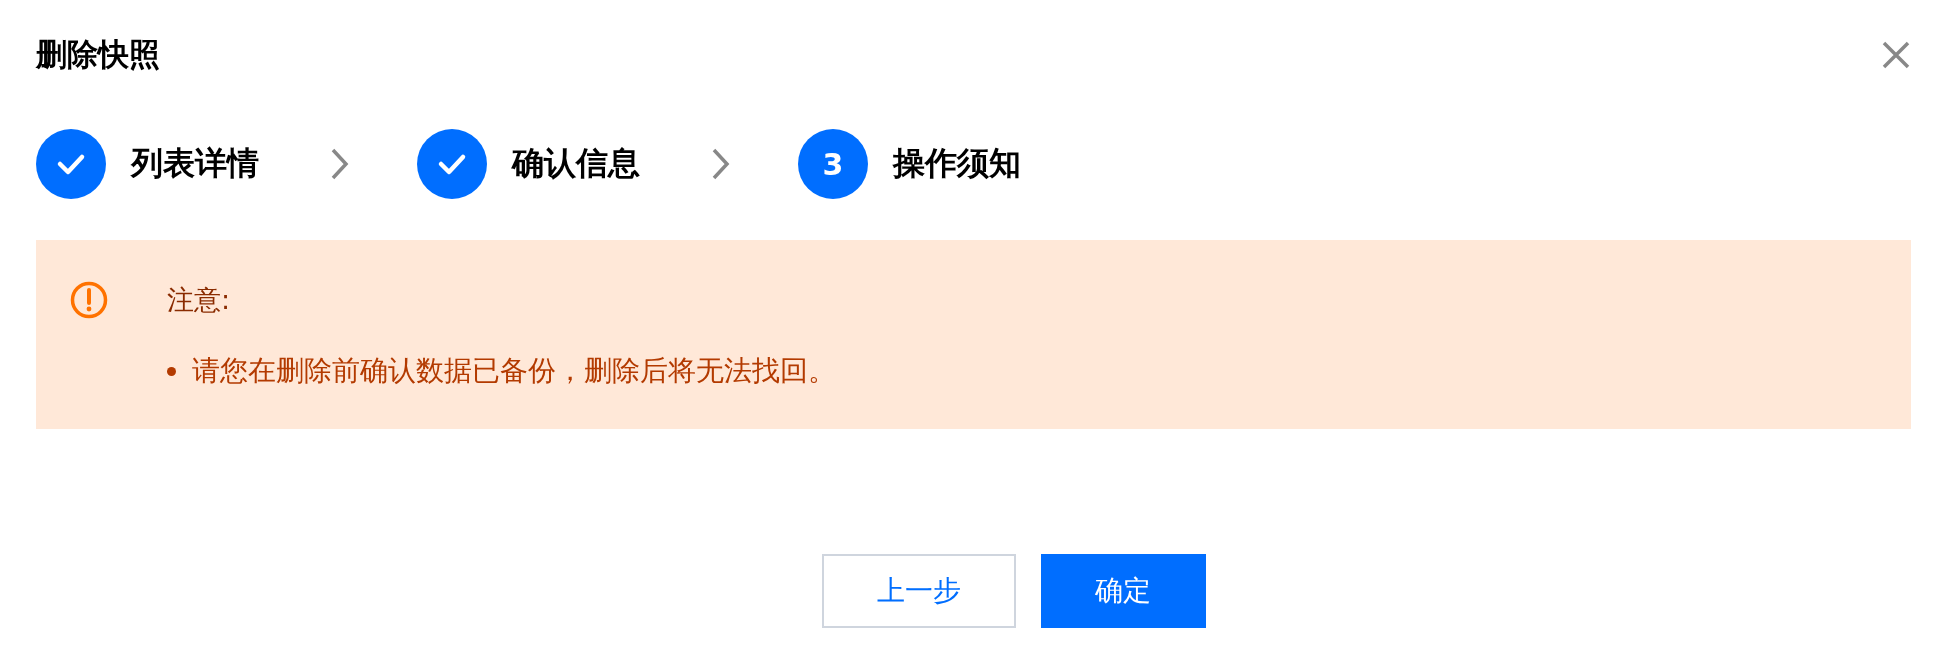  I want to click on alert-title: 注意:, so click(199, 300).